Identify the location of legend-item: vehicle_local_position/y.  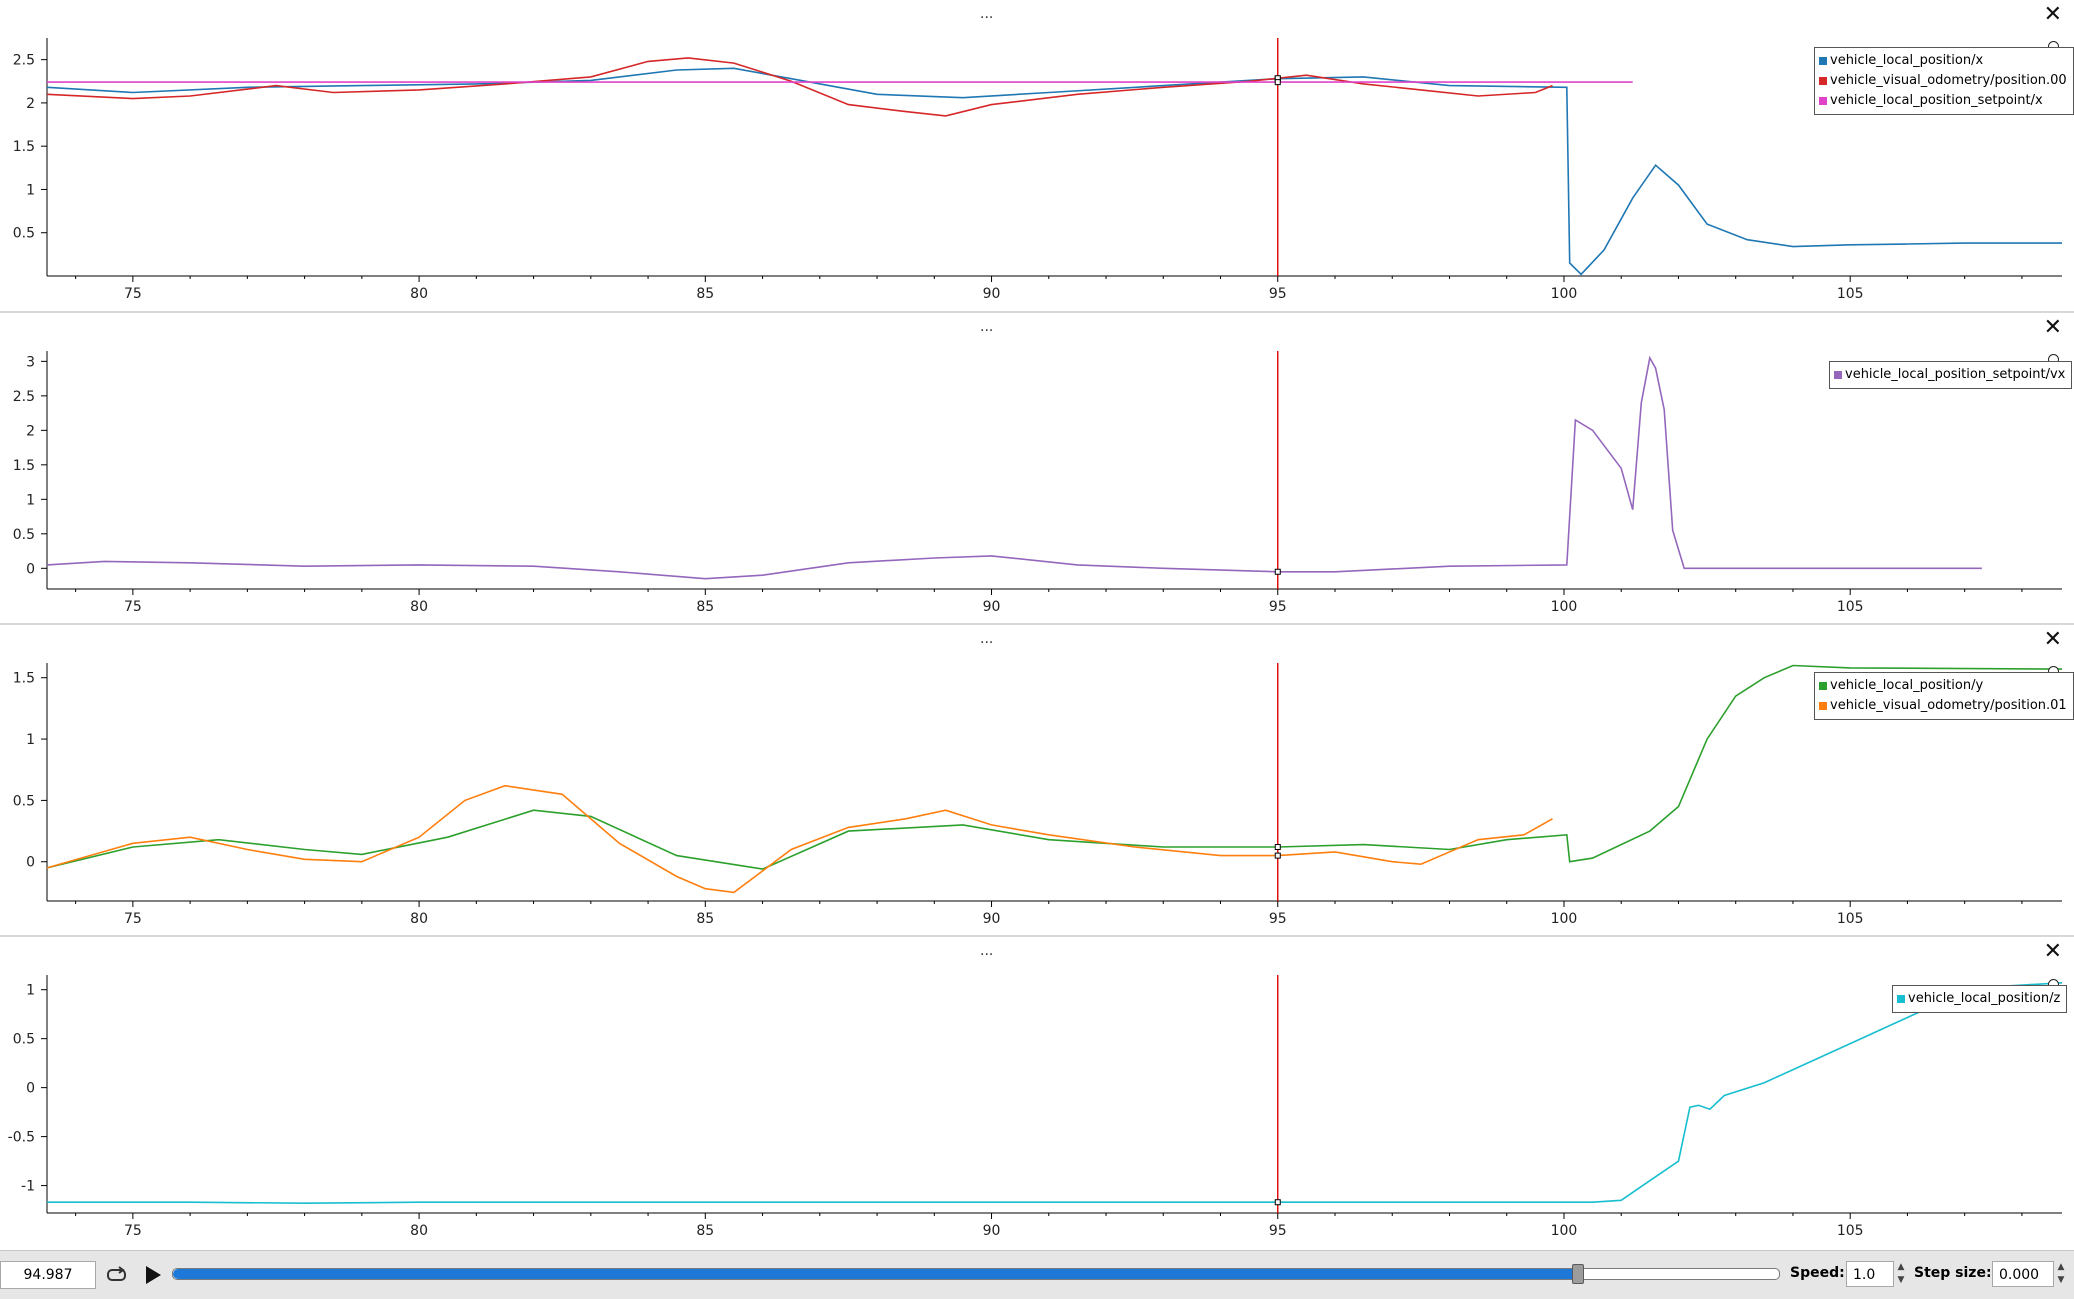
(1943, 686).